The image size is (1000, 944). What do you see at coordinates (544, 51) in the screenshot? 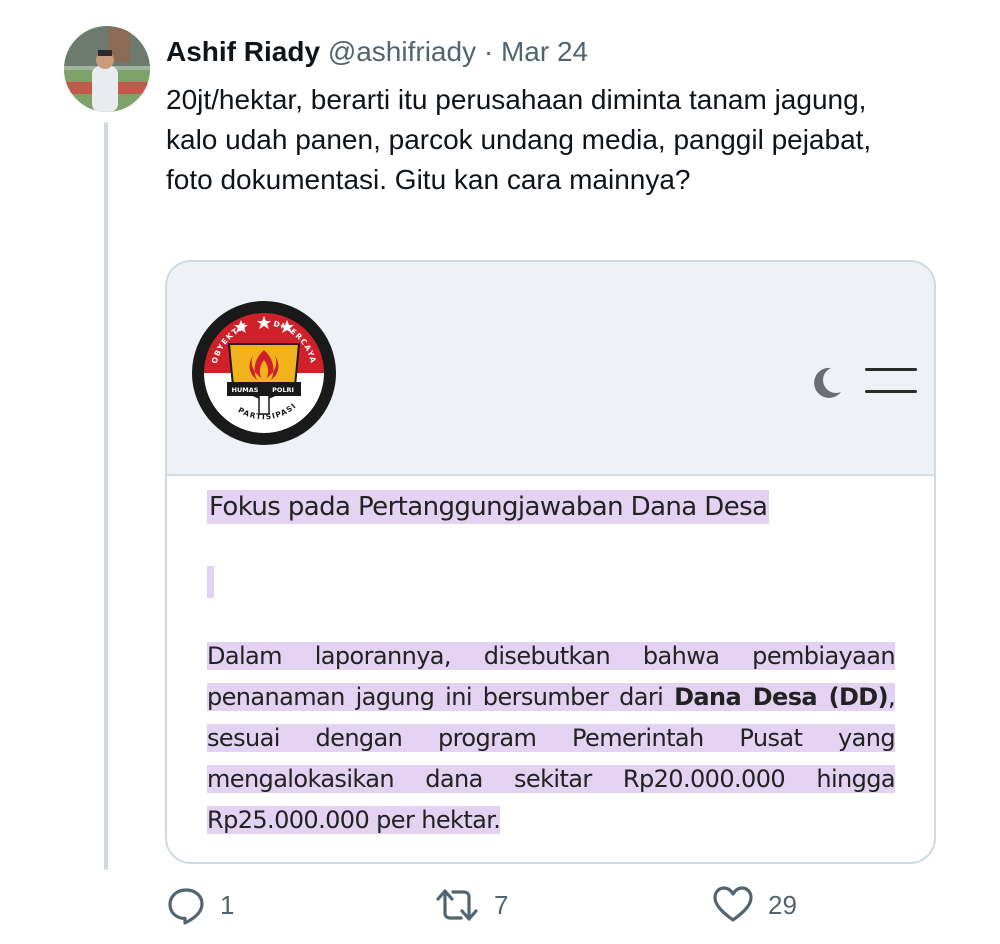
I see `tweet-date: Mar 24` at bounding box center [544, 51].